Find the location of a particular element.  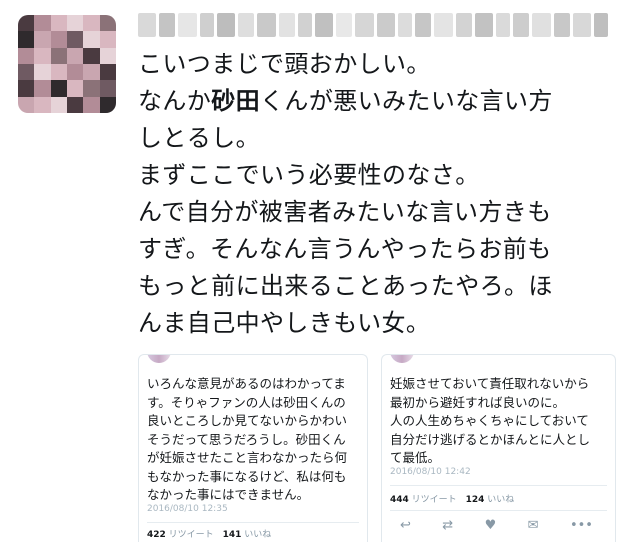

retweet-count: 444 is located at coordinates (399, 500).